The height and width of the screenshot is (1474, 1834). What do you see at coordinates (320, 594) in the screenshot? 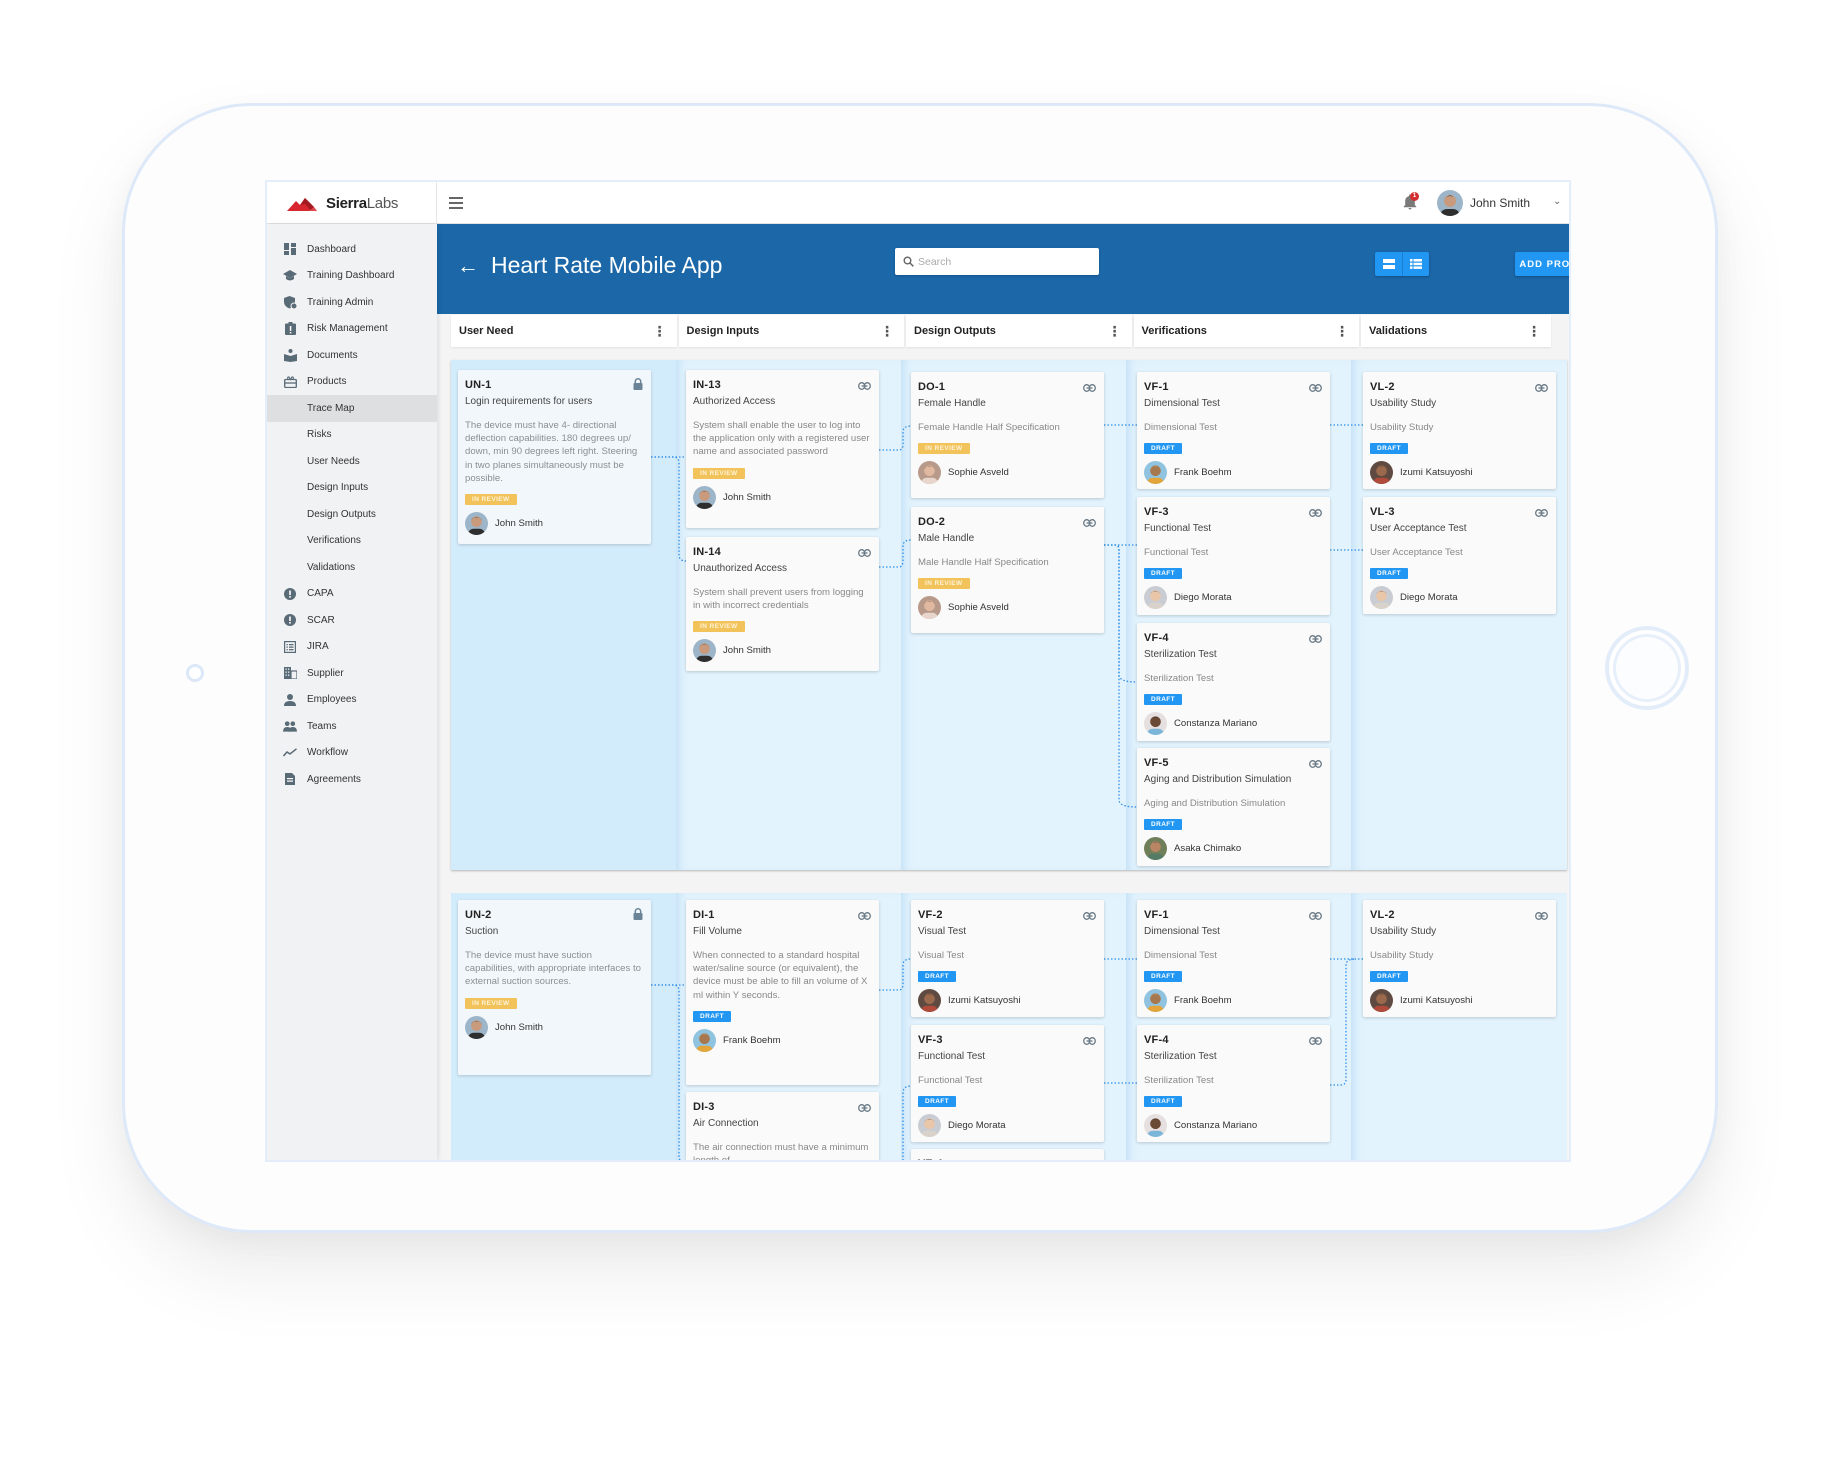
I see `sidebar-item-label: CAPA` at bounding box center [320, 594].